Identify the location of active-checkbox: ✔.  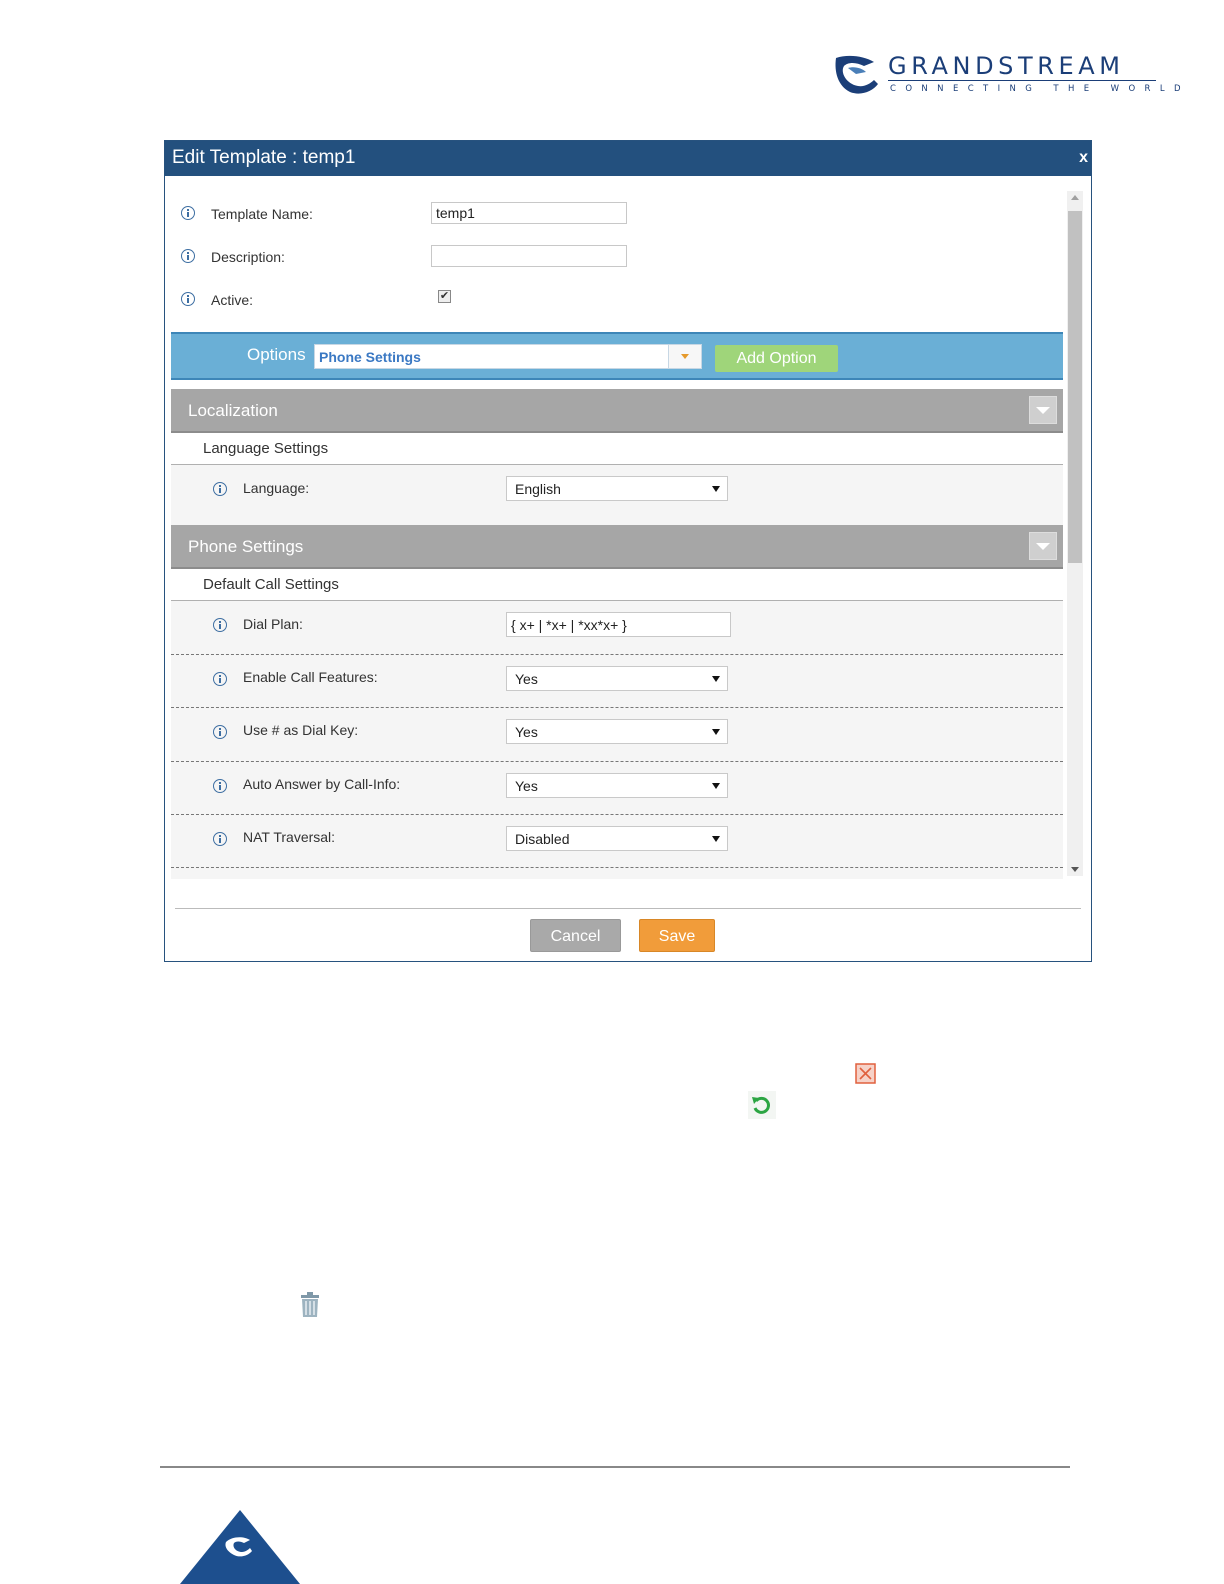
(444, 296).